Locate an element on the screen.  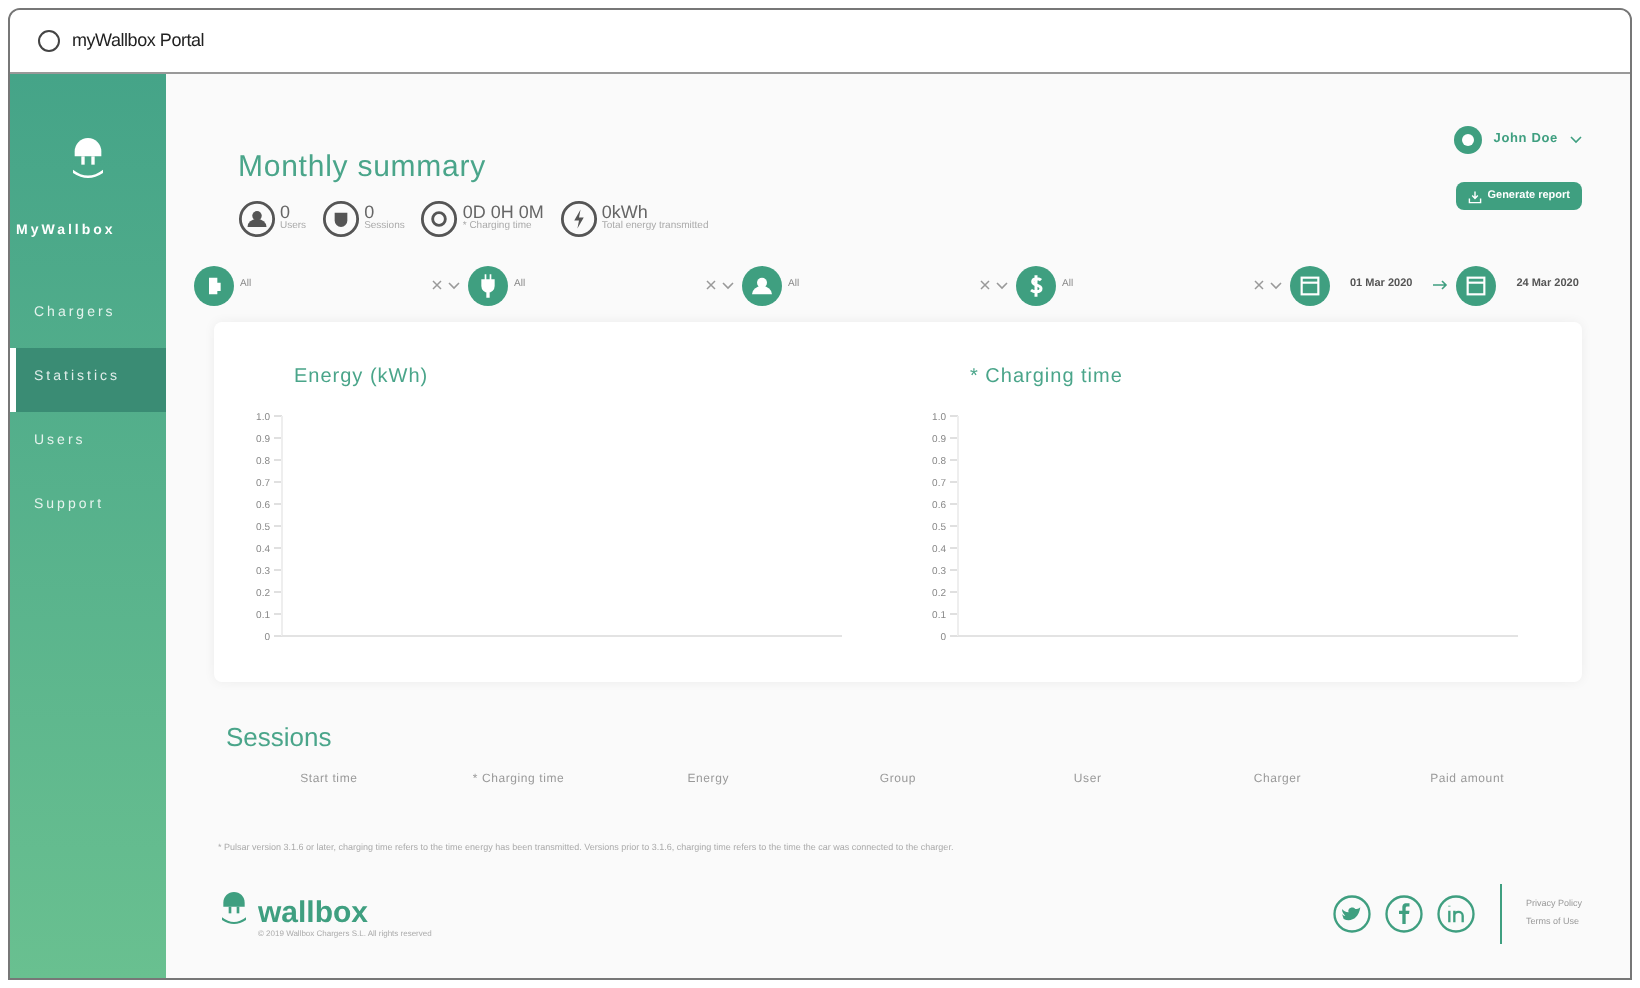
clock-icon is located at coordinates (439, 218).